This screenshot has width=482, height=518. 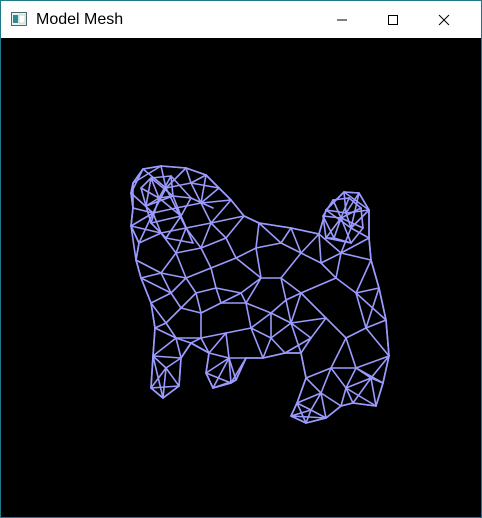 I want to click on window-title: Model Mesh, so click(x=80, y=19).